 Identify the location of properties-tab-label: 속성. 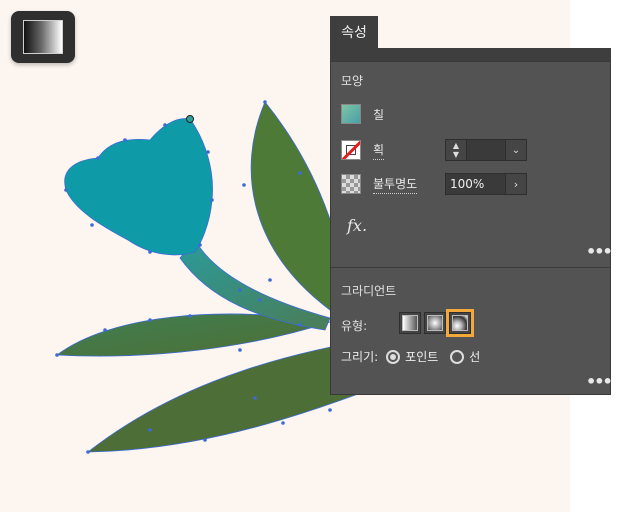
(354, 33).